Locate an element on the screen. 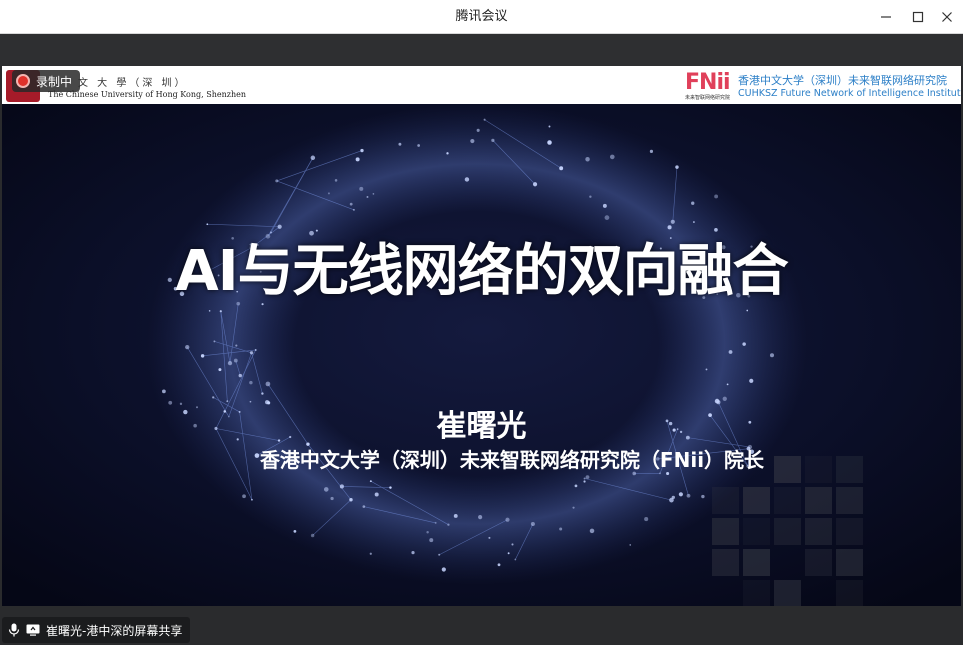  window-title-bar: 腾讯会议 is located at coordinates (481, 17).